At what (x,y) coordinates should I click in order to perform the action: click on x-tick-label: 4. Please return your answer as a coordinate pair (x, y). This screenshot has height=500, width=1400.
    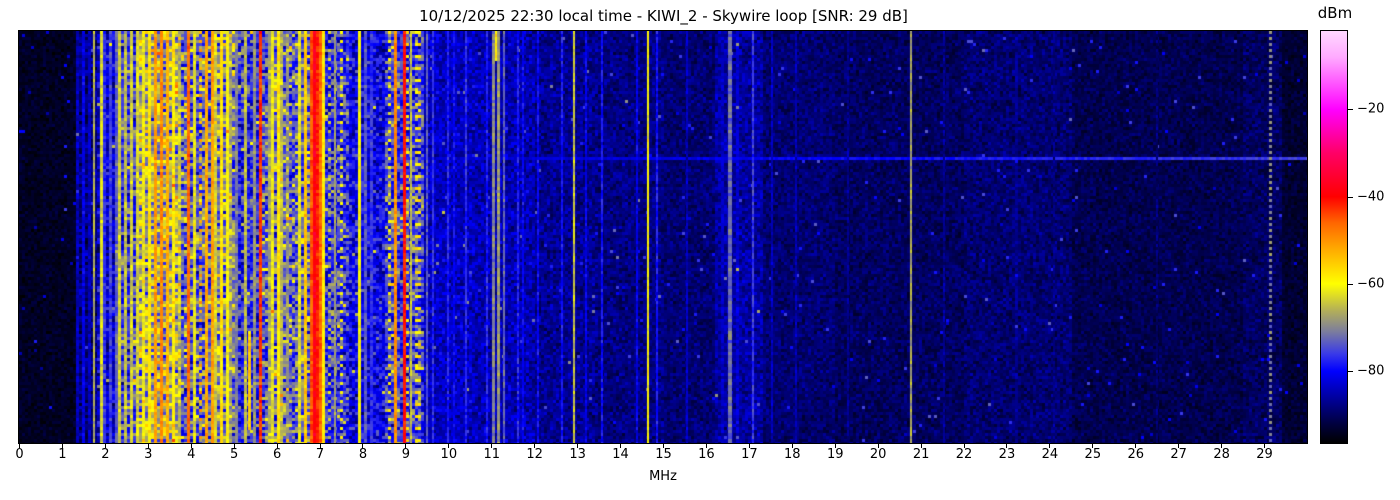
    Looking at the image, I should click on (191, 454).